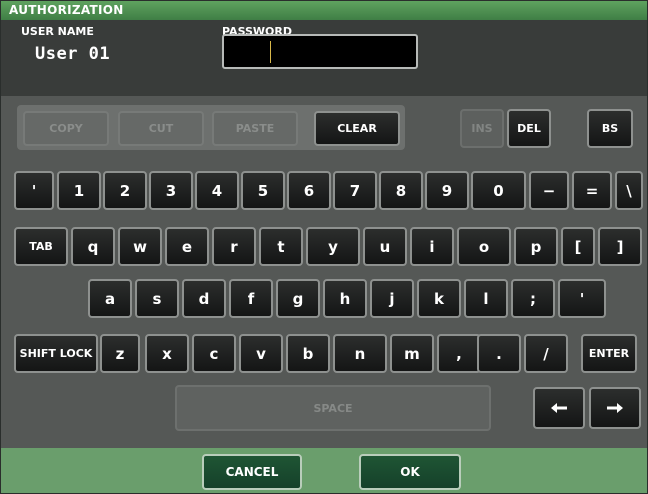 This screenshot has height=494, width=648. What do you see at coordinates (498, 190) in the screenshot?
I see `key-0: 0` at bounding box center [498, 190].